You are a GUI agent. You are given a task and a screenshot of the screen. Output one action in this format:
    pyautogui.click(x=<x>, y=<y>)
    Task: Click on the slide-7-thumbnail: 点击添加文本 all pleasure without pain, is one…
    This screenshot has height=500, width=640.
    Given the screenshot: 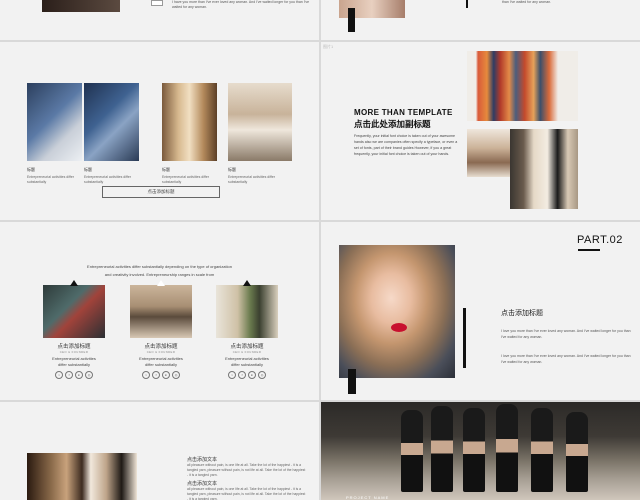 What is the action you would take?
    pyautogui.click(x=159, y=451)
    